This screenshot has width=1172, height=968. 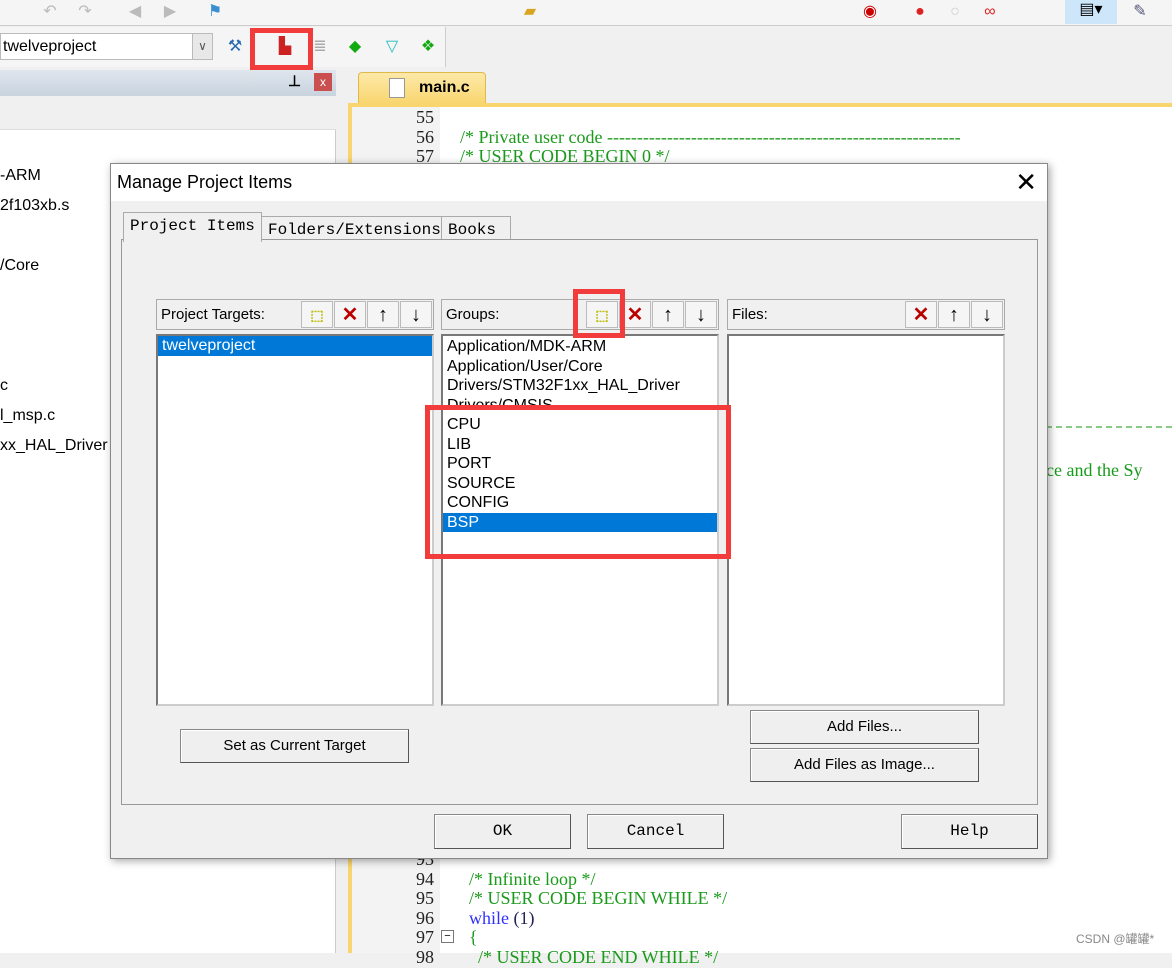 I want to click on targets-header: Project Targets: ⬚ ✕ ↑ ↓, so click(x=295, y=314).